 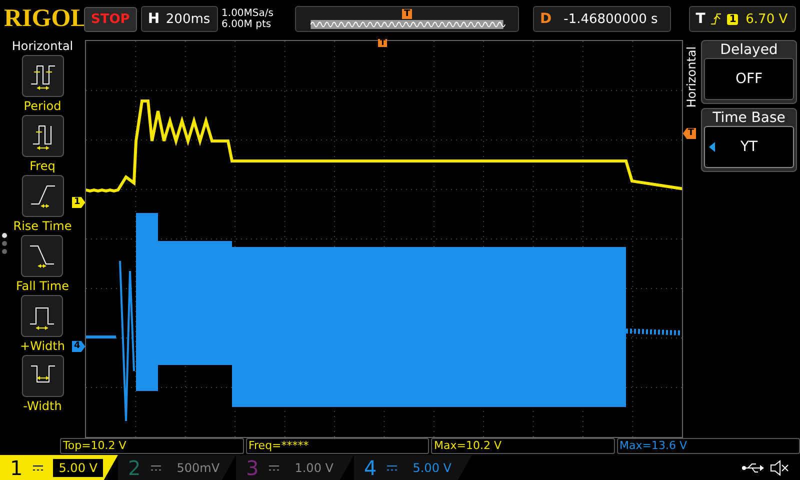 I want to click on measurement-readout: Top=10.2 V, so click(x=152, y=446).